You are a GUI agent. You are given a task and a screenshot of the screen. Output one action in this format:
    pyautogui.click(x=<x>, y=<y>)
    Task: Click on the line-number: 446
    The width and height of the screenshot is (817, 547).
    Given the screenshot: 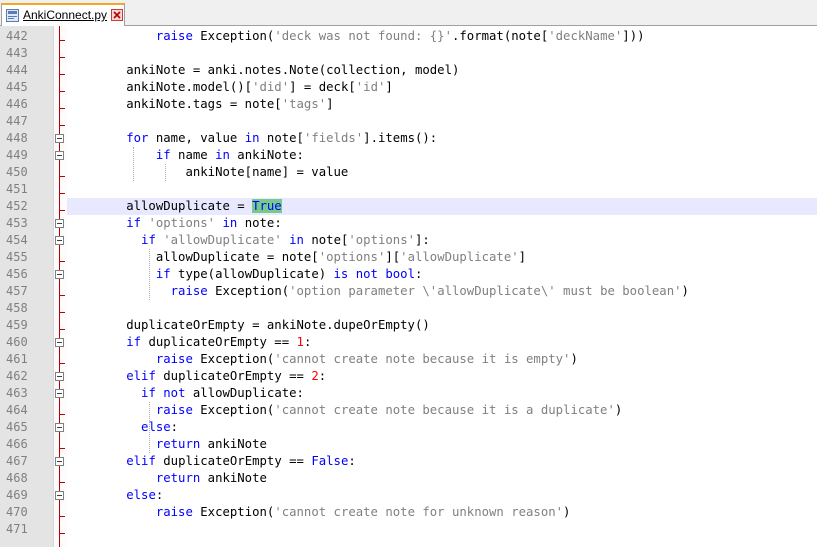 What is the action you would take?
    pyautogui.click(x=17, y=104)
    